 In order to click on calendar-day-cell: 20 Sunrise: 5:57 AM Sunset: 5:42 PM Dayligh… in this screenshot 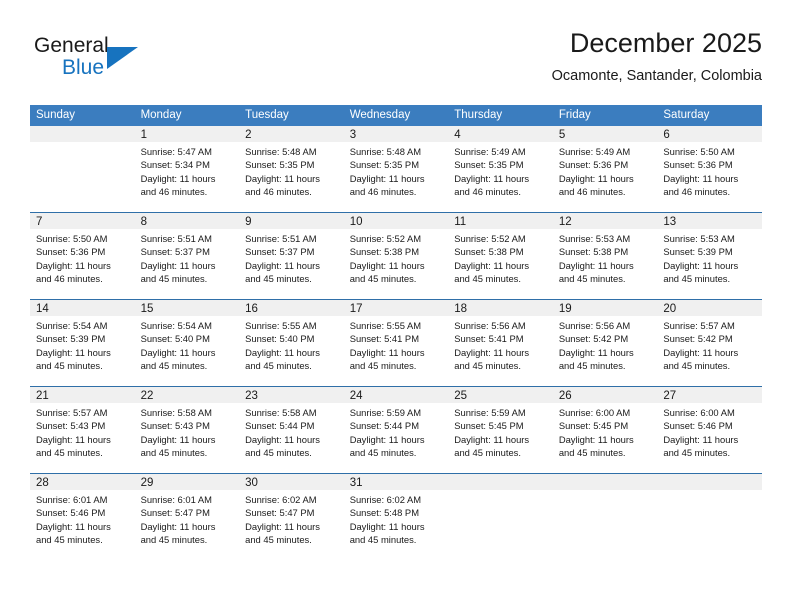, I will do `click(709, 343)`.